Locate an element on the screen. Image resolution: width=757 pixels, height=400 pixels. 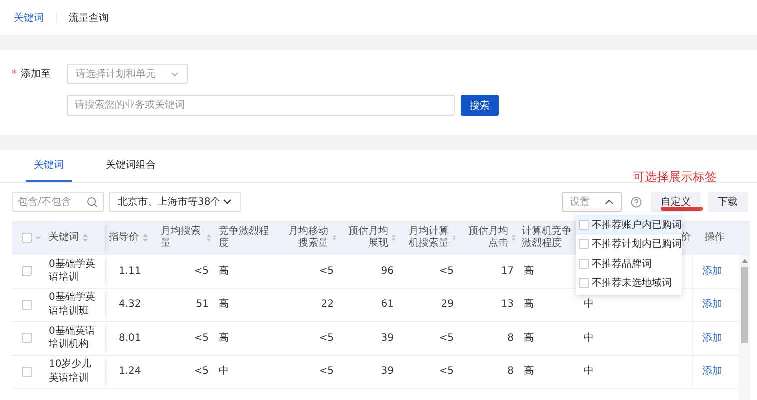
scrollbar is located at coordinates (744, 327).